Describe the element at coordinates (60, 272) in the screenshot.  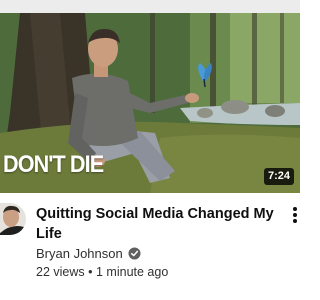
I see `view-count: 22 views` at that location.